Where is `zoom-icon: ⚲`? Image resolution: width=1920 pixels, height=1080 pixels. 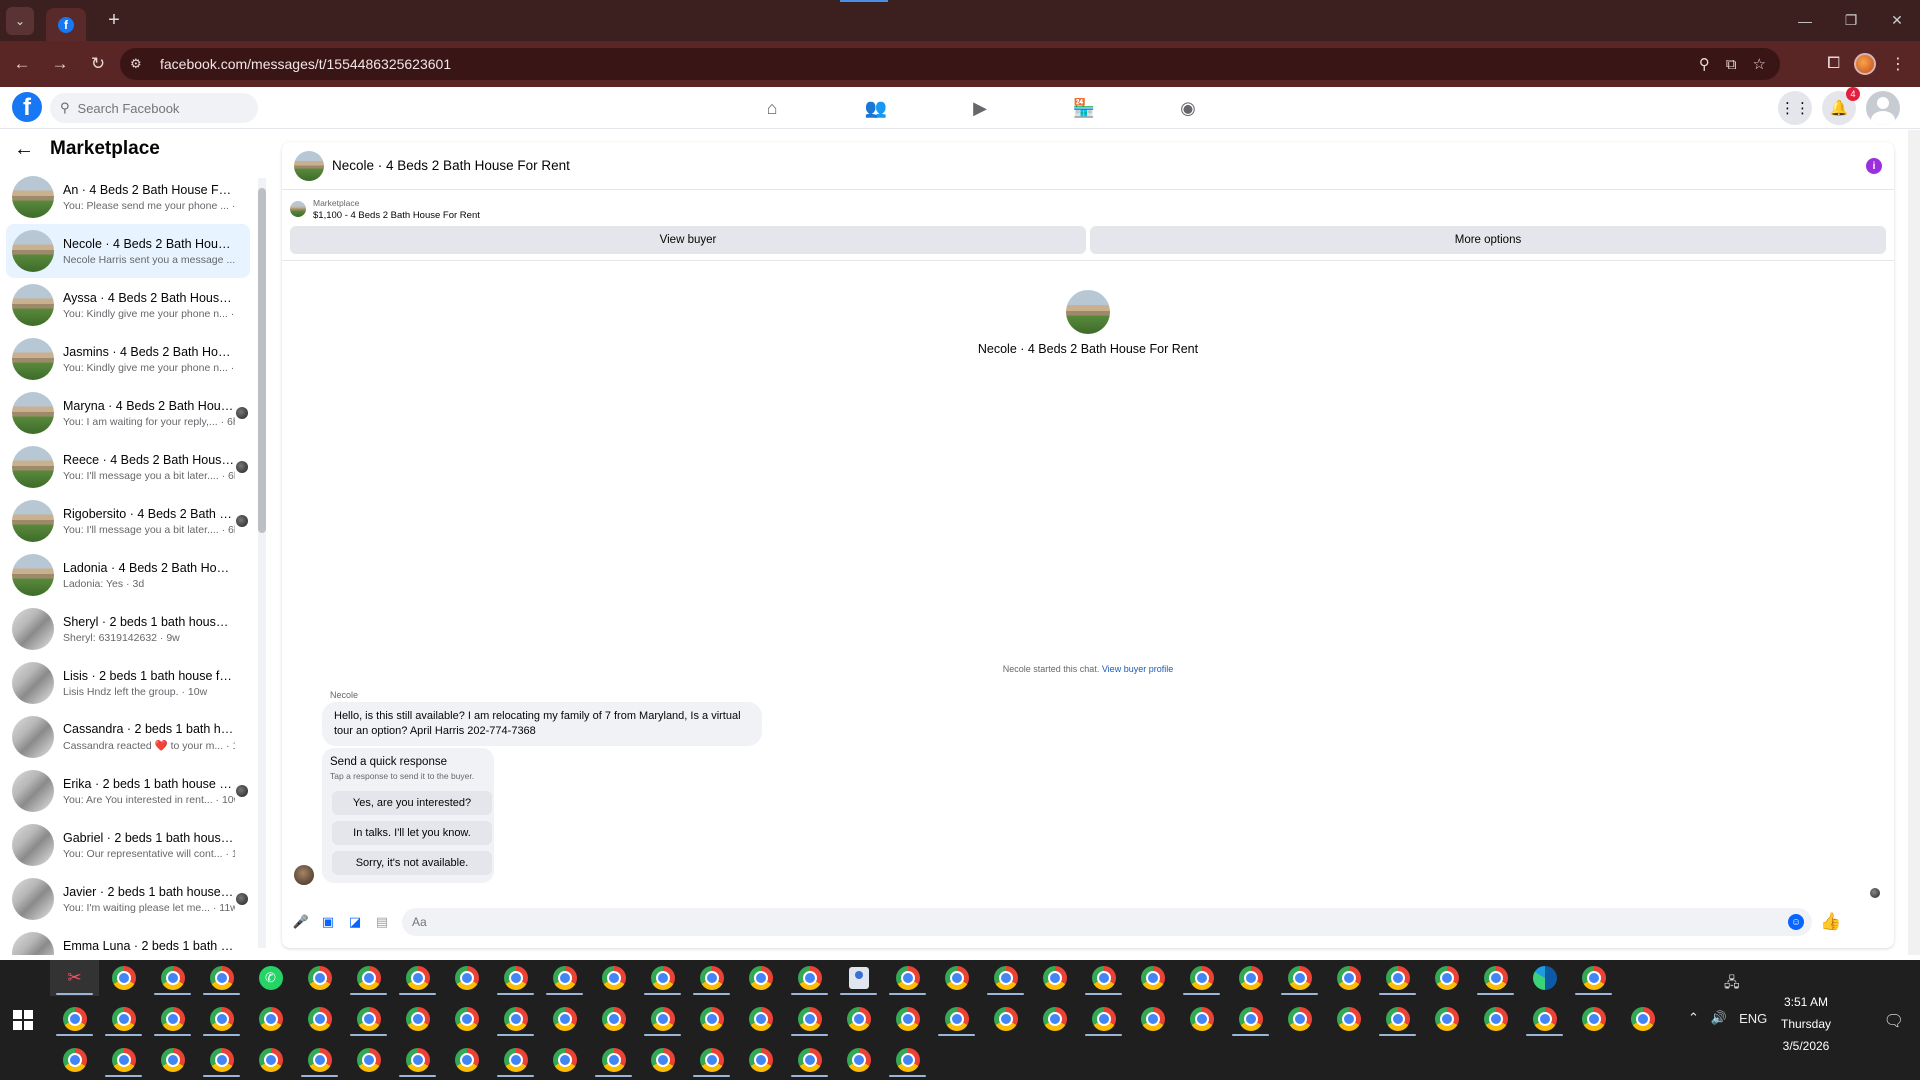 zoom-icon: ⚲ is located at coordinates (1704, 64).